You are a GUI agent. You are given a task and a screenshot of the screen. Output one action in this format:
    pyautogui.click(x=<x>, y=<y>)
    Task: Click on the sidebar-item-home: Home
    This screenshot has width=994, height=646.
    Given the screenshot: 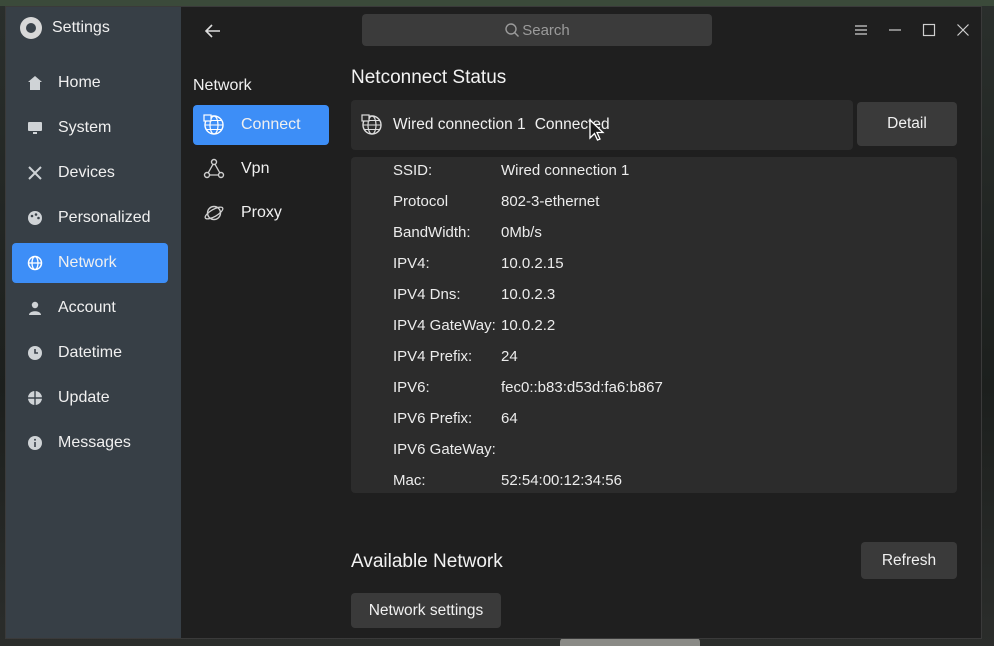 What is the action you would take?
    pyautogui.click(x=90, y=83)
    